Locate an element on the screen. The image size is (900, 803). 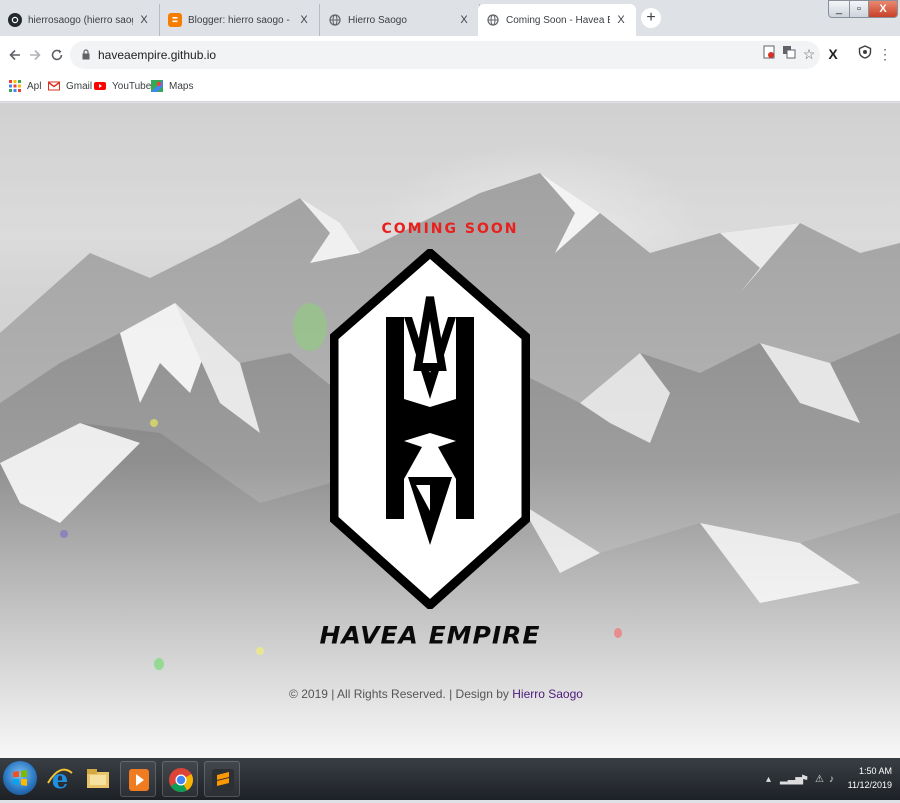
brand-name: HAVEA EMPIRE is located at coordinates (430, 635).